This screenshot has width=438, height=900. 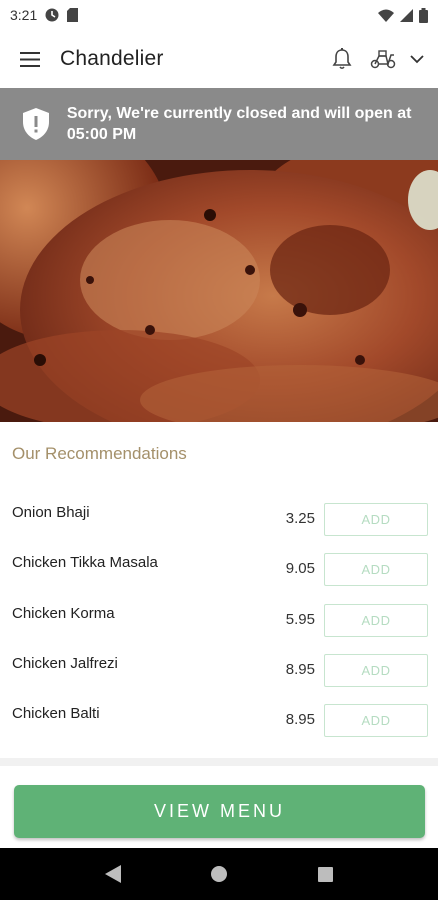 What do you see at coordinates (219, 811) in the screenshot?
I see `view-menu-button: VIEW MENU` at bounding box center [219, 811].